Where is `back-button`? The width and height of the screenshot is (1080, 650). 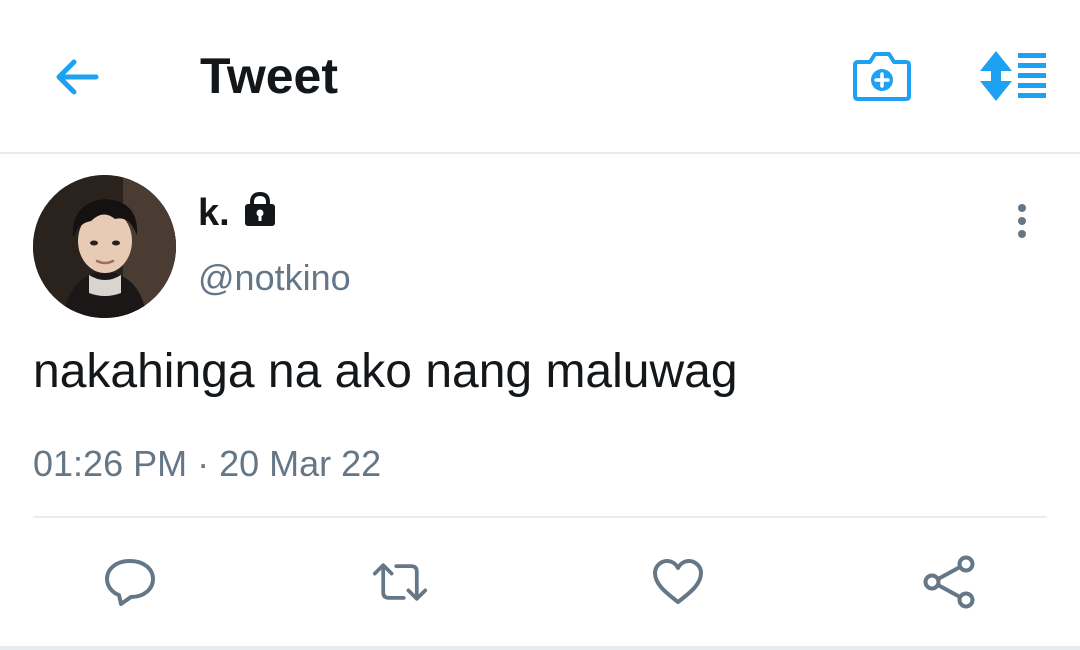
back-button is located at coordinates (77, 77).